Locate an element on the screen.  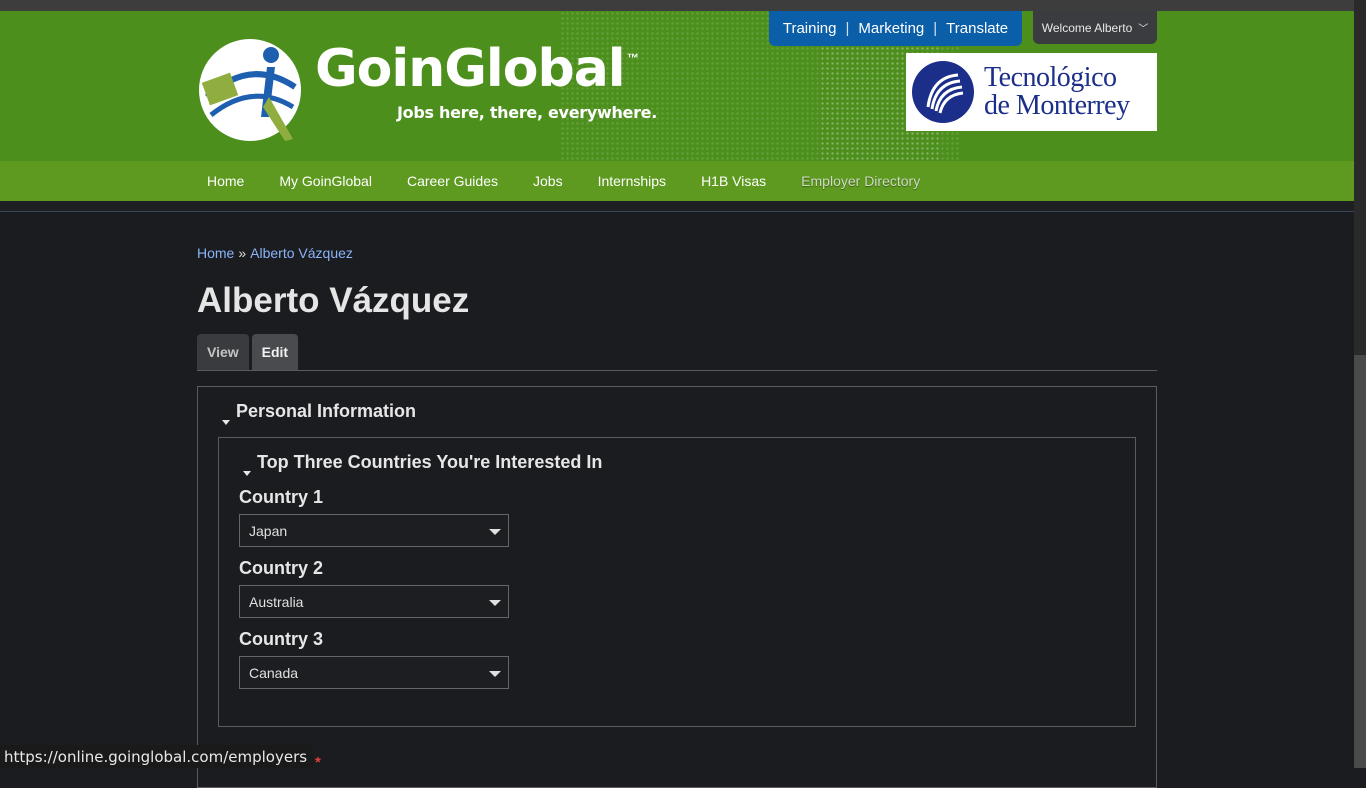
nav-item-home: Home is located at coordinates (220, 181).